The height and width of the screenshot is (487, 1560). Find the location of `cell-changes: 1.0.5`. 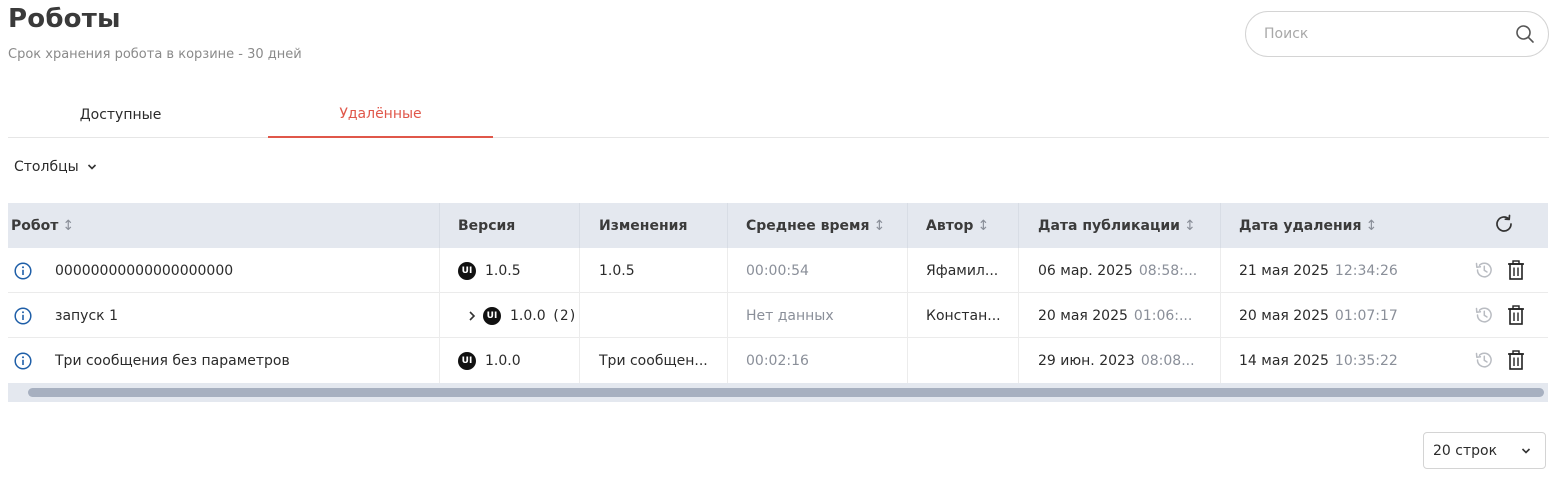

cell-changes: 1.0.5 is located at coordinates (654, 270).